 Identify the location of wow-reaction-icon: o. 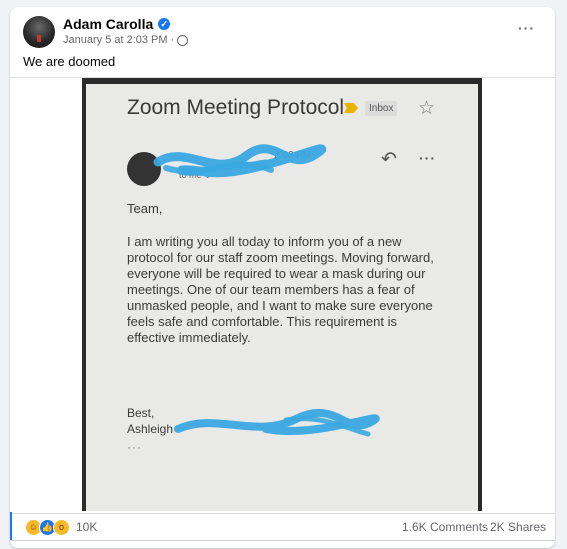
(61, 527).